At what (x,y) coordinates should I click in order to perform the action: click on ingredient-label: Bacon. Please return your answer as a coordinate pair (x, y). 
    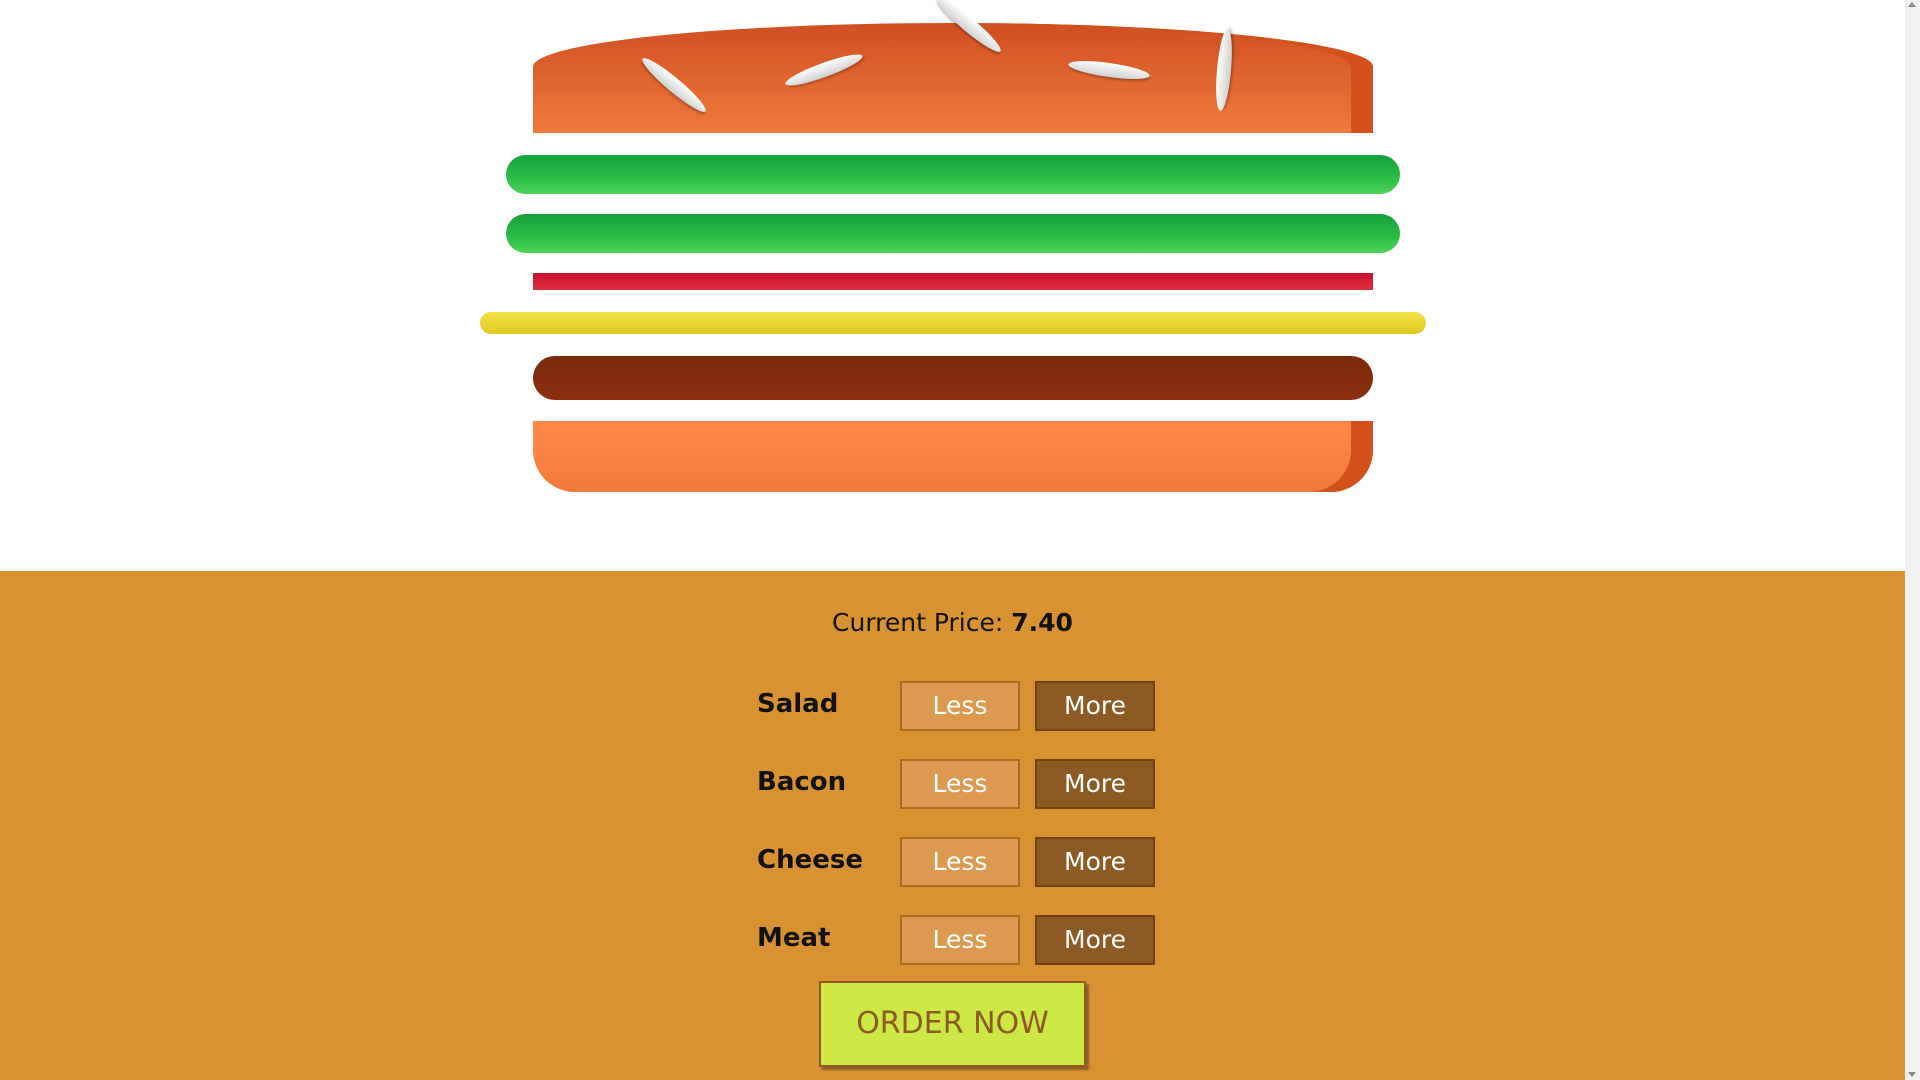
    Looking at the image, I should click on (802, 782).